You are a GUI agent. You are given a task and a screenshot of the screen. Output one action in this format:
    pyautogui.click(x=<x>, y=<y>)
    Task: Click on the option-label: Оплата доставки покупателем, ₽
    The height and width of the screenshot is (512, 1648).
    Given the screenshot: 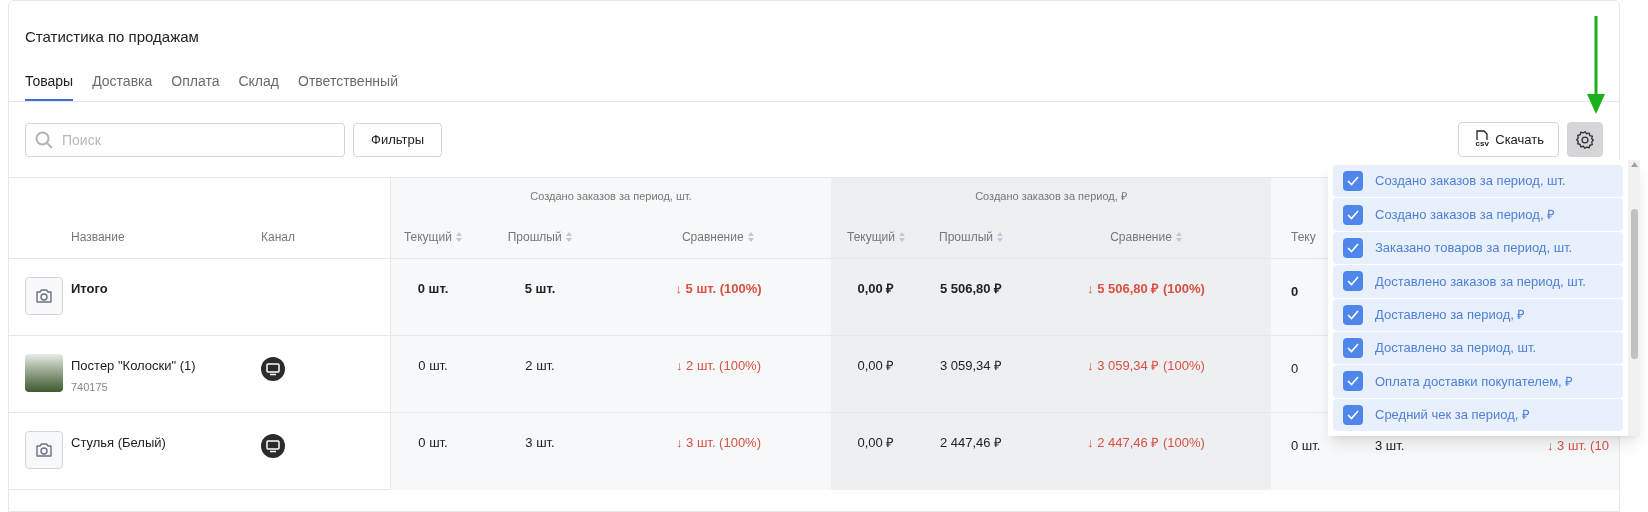 What is the action you would take?
    pyautogui.click(x=1474, y=381)
    